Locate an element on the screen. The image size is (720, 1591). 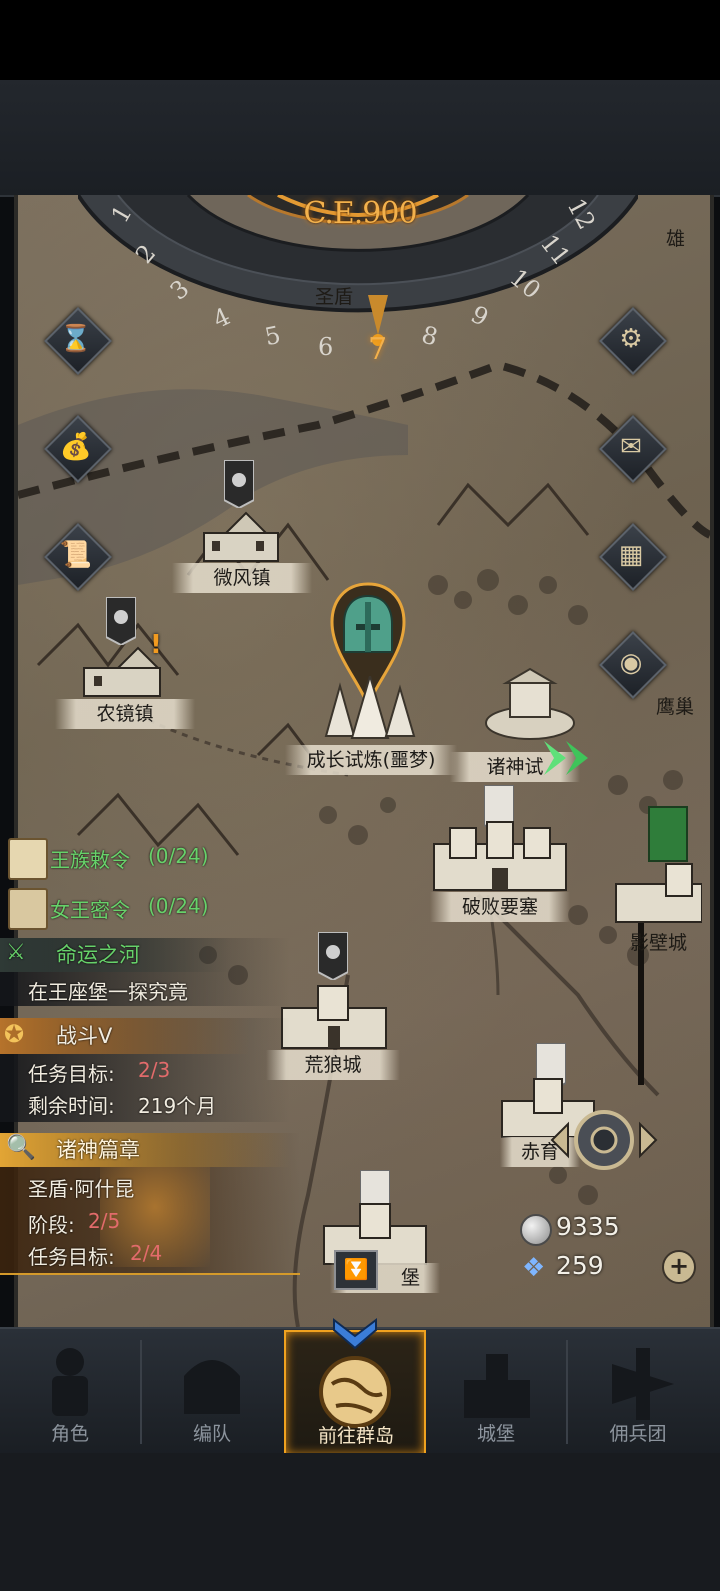
green-faction-banner is located at coordinates (668, 834).